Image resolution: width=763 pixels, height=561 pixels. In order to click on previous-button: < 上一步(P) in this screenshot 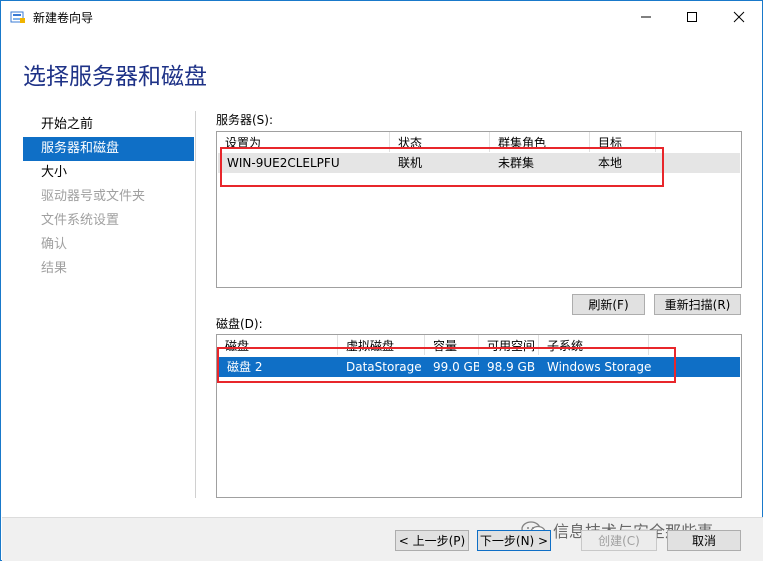, I will do `click(432, 540)`.